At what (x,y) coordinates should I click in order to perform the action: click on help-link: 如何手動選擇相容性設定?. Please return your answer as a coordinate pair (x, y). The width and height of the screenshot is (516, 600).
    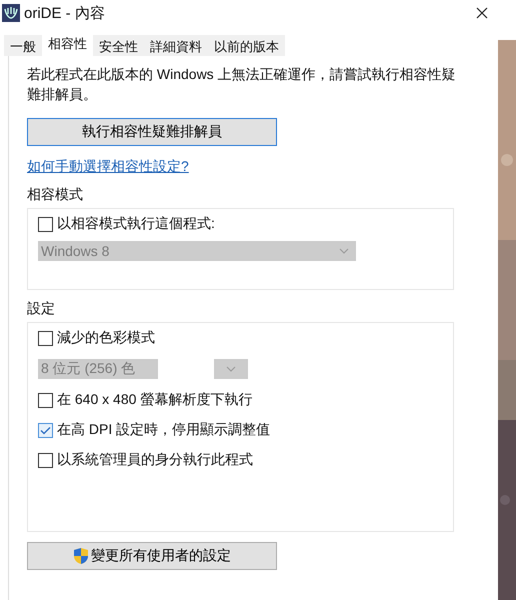
    Looking at the image, I should click on (108, 167).